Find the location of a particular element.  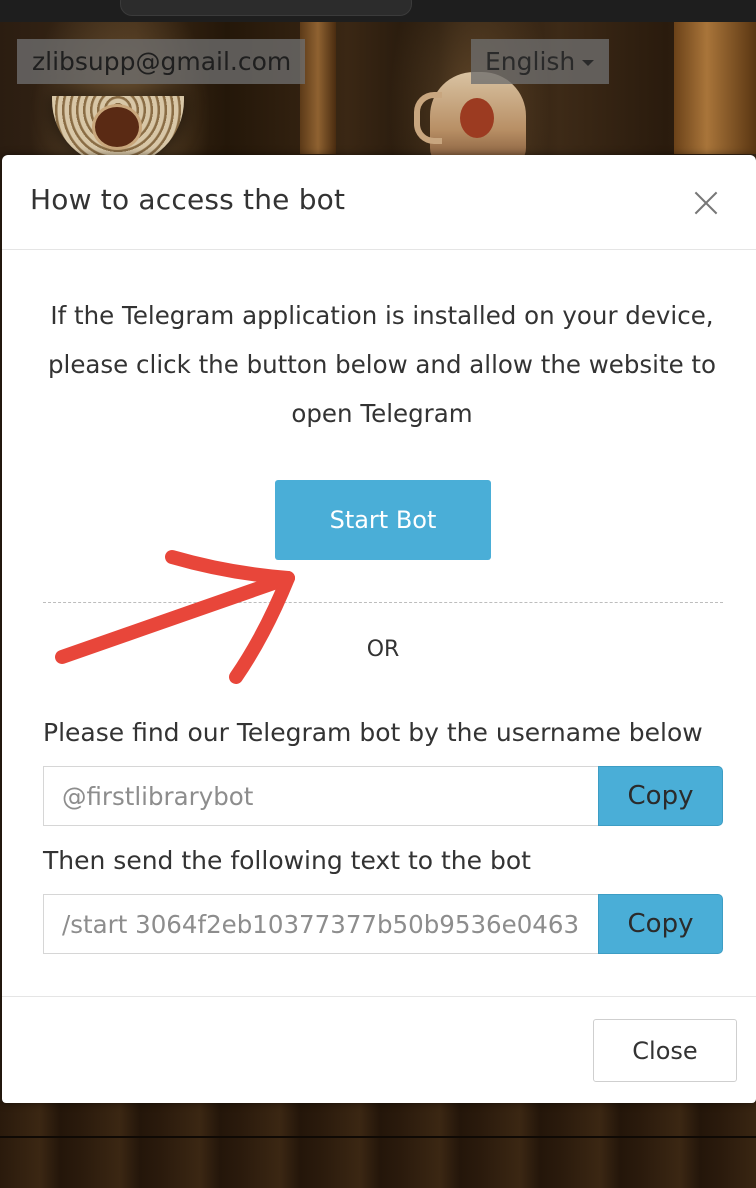

send-text-label: Then send the following text to the bot is located at coordinates (287, 860).